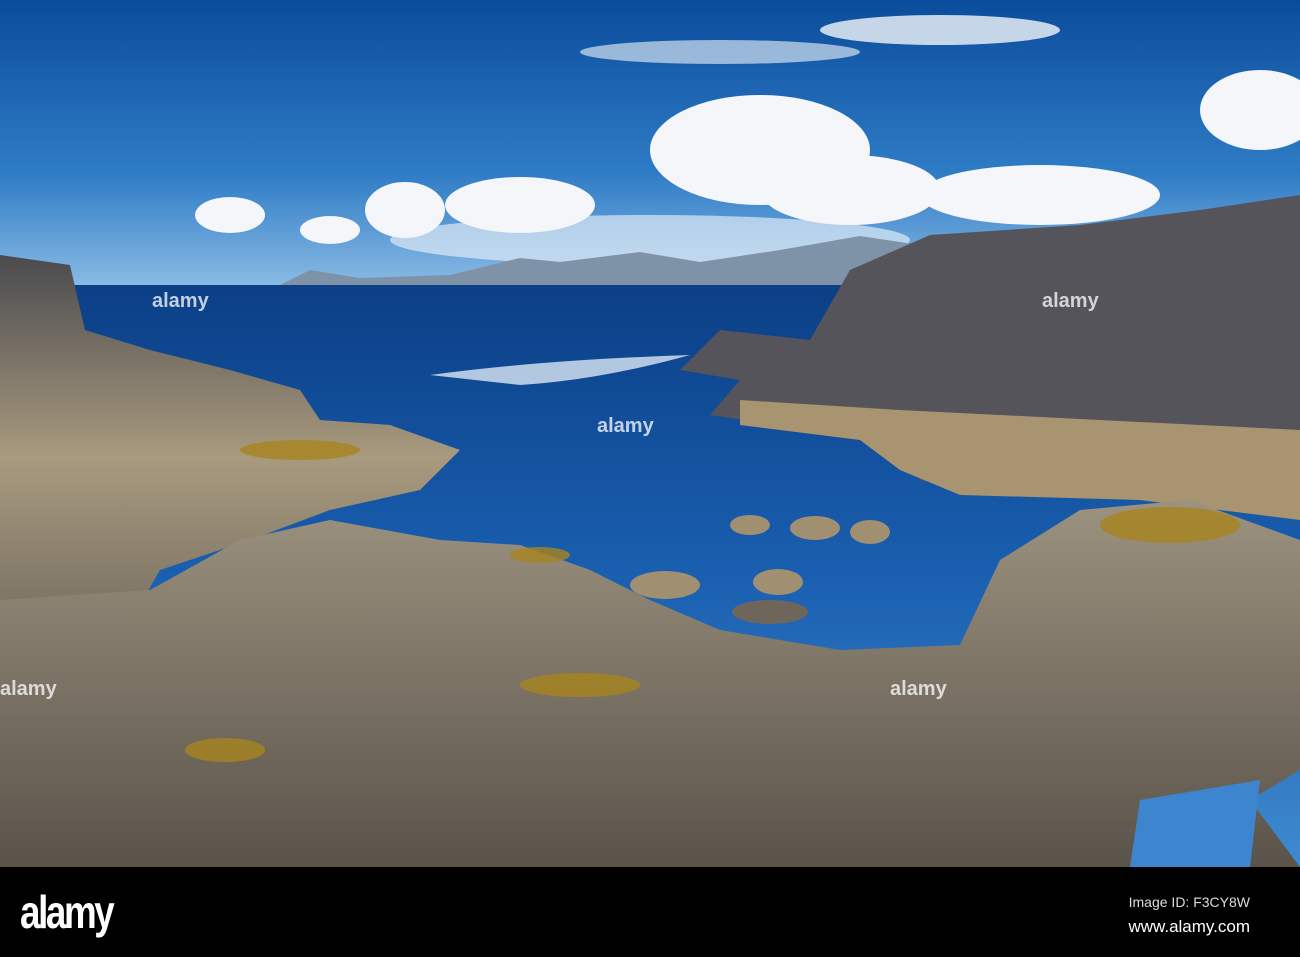 This screenshot has width=1300, height=957. What do you see at coordinates (650, 912) in the screenshot?
I see `footer-bar: alamy Image ID: F3CY8W www.alamy.com` at bounding box center [650, 912].